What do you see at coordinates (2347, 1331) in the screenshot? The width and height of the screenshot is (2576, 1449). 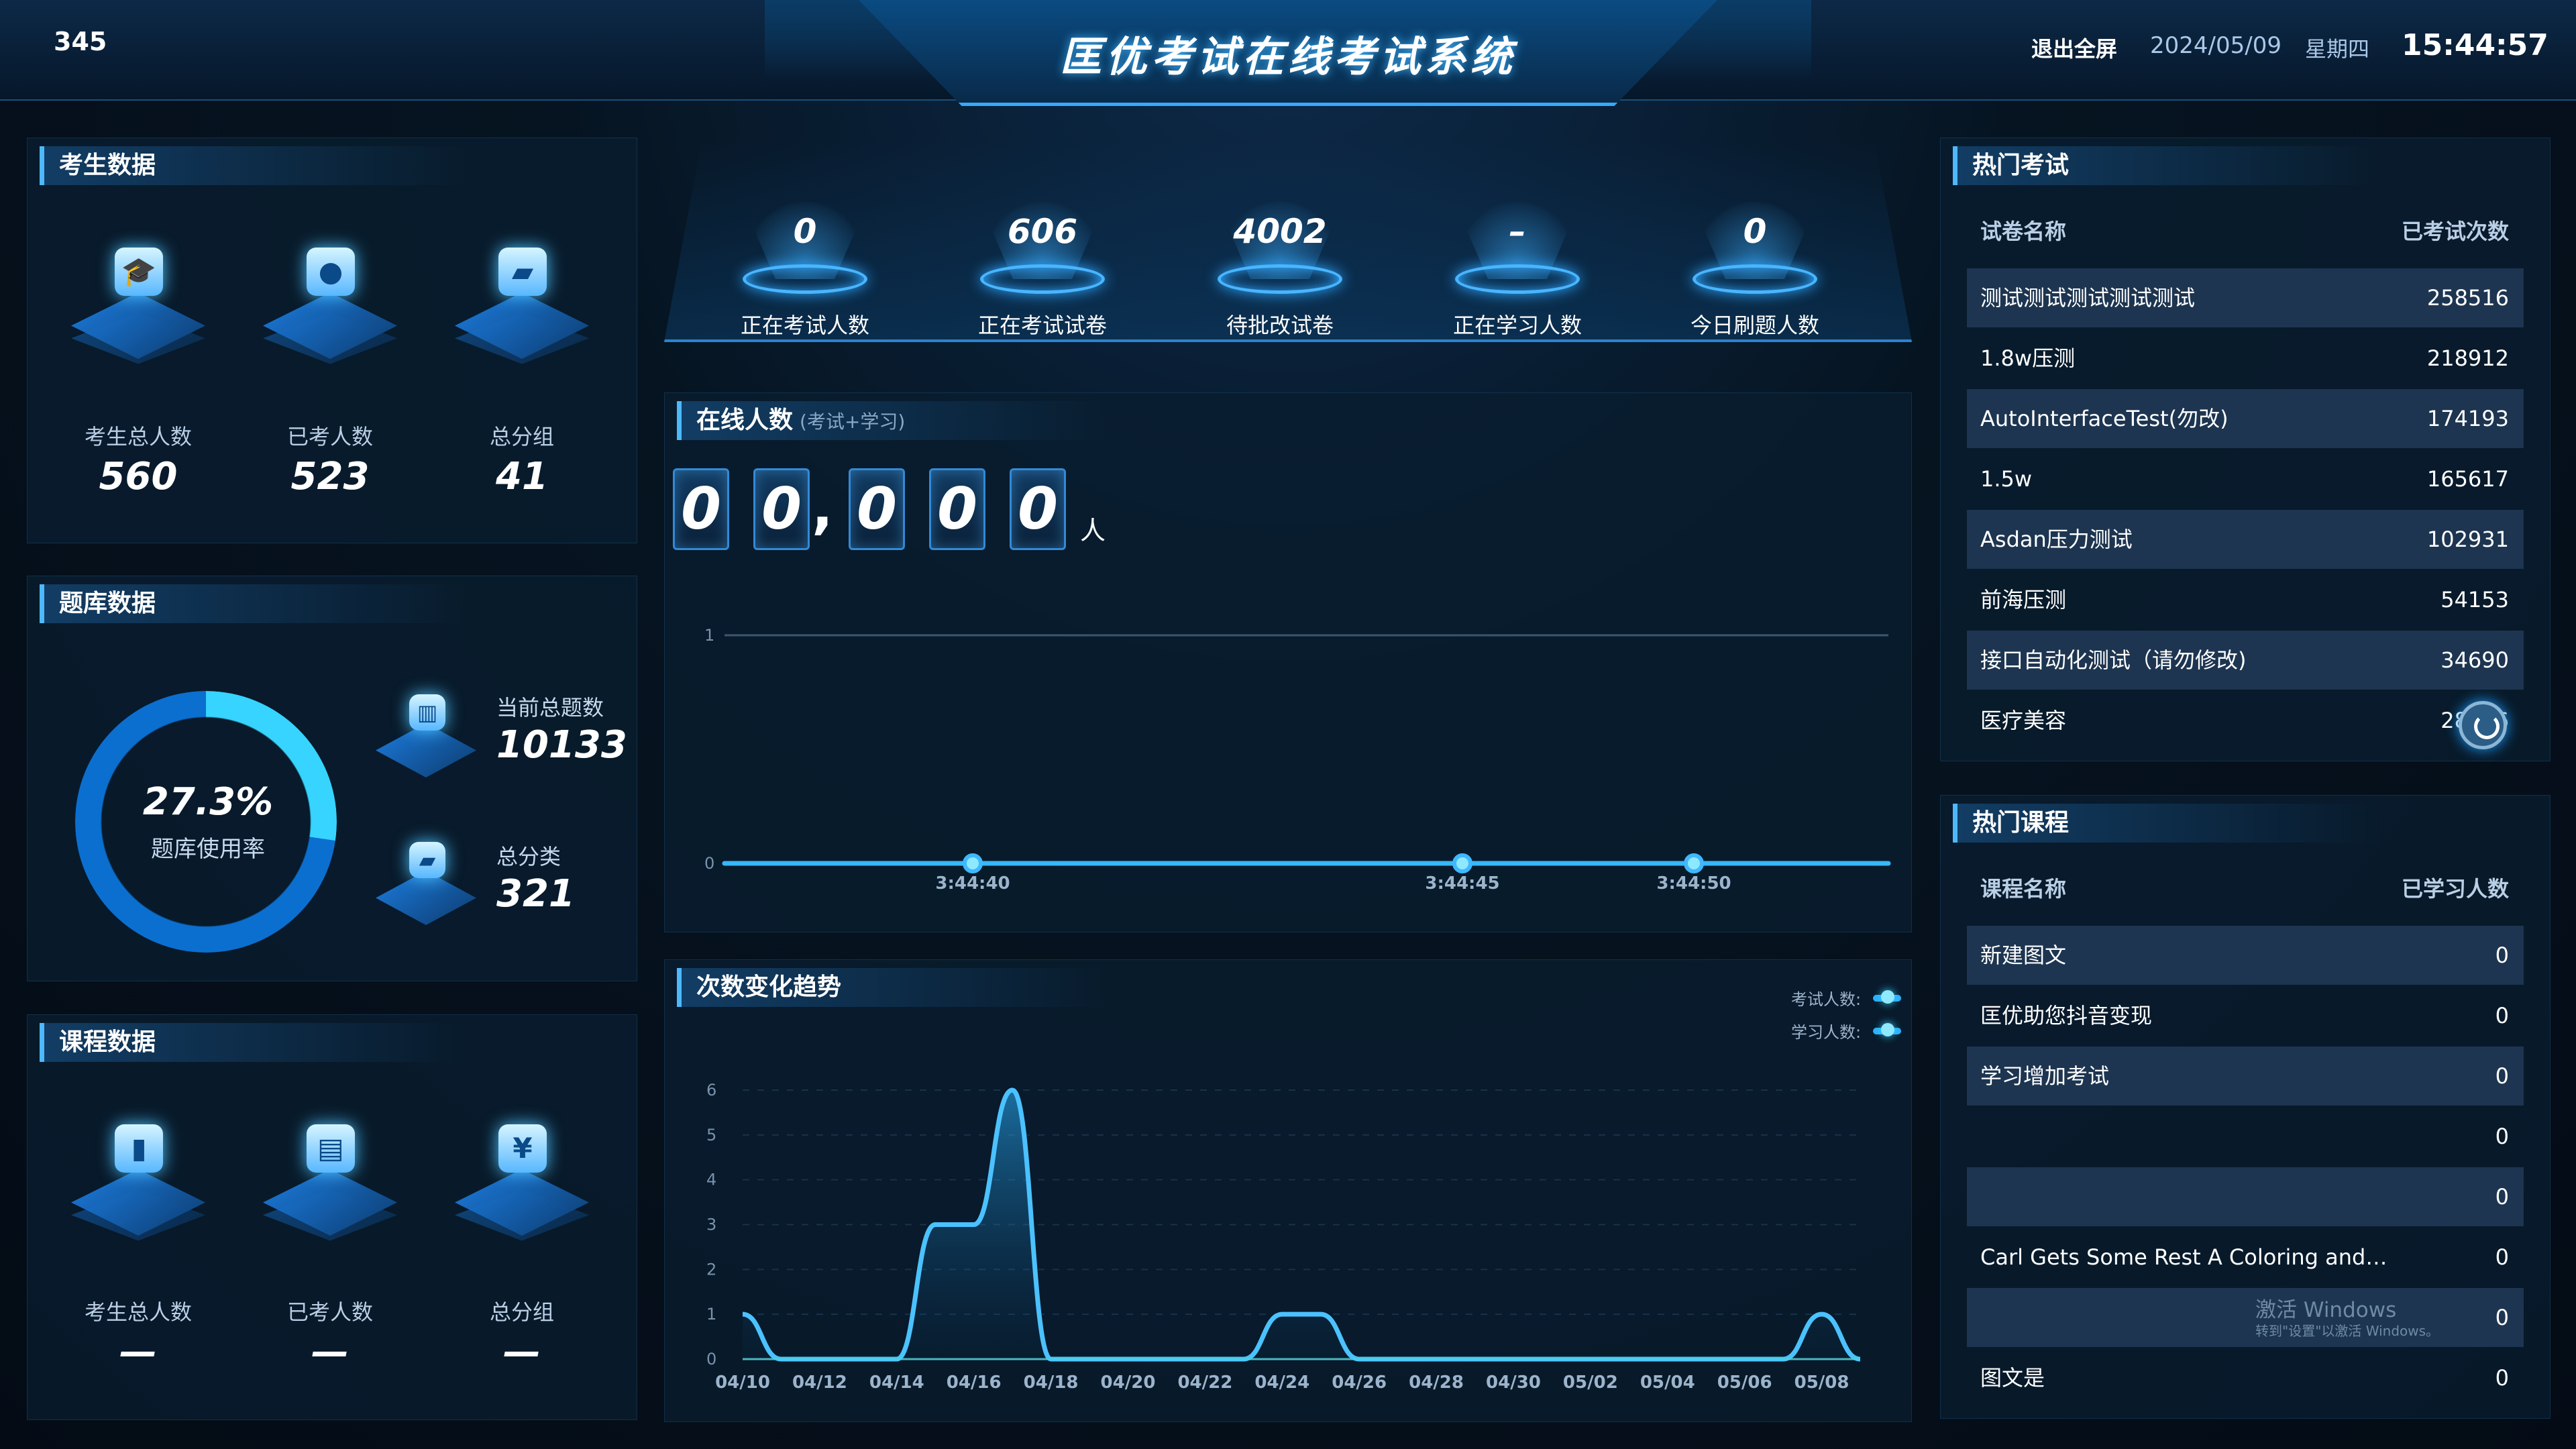 I see `windows-activation-subtext: 转到"设置"以激活 Windows。` at bounding box center [2347, 1331].